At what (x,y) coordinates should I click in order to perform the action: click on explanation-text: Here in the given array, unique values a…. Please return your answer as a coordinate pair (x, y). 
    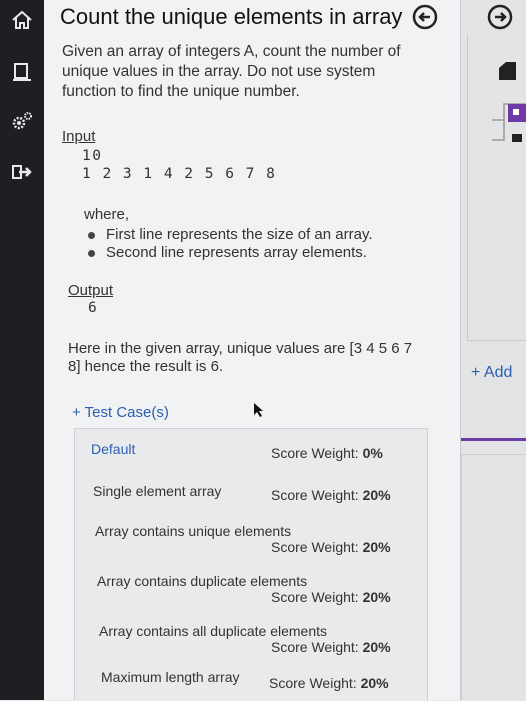
    Looking at the image, I should click on (240, 357).